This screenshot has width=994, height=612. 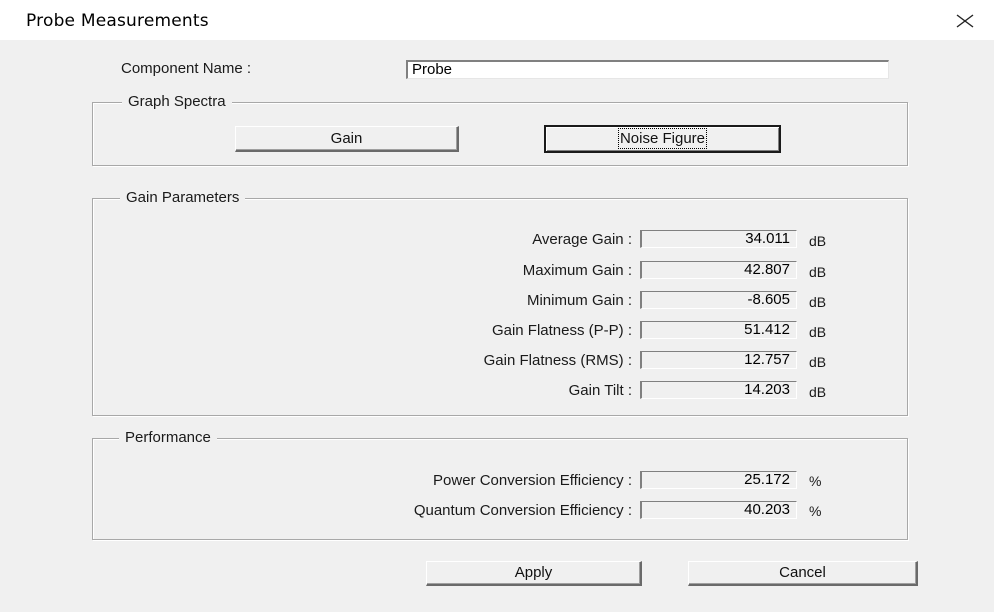 What do you see at coordinates (600, 390) in the screenshot?
I see `gain-tilt-label: Gain Tilt :` at bounding box center [600, 390].